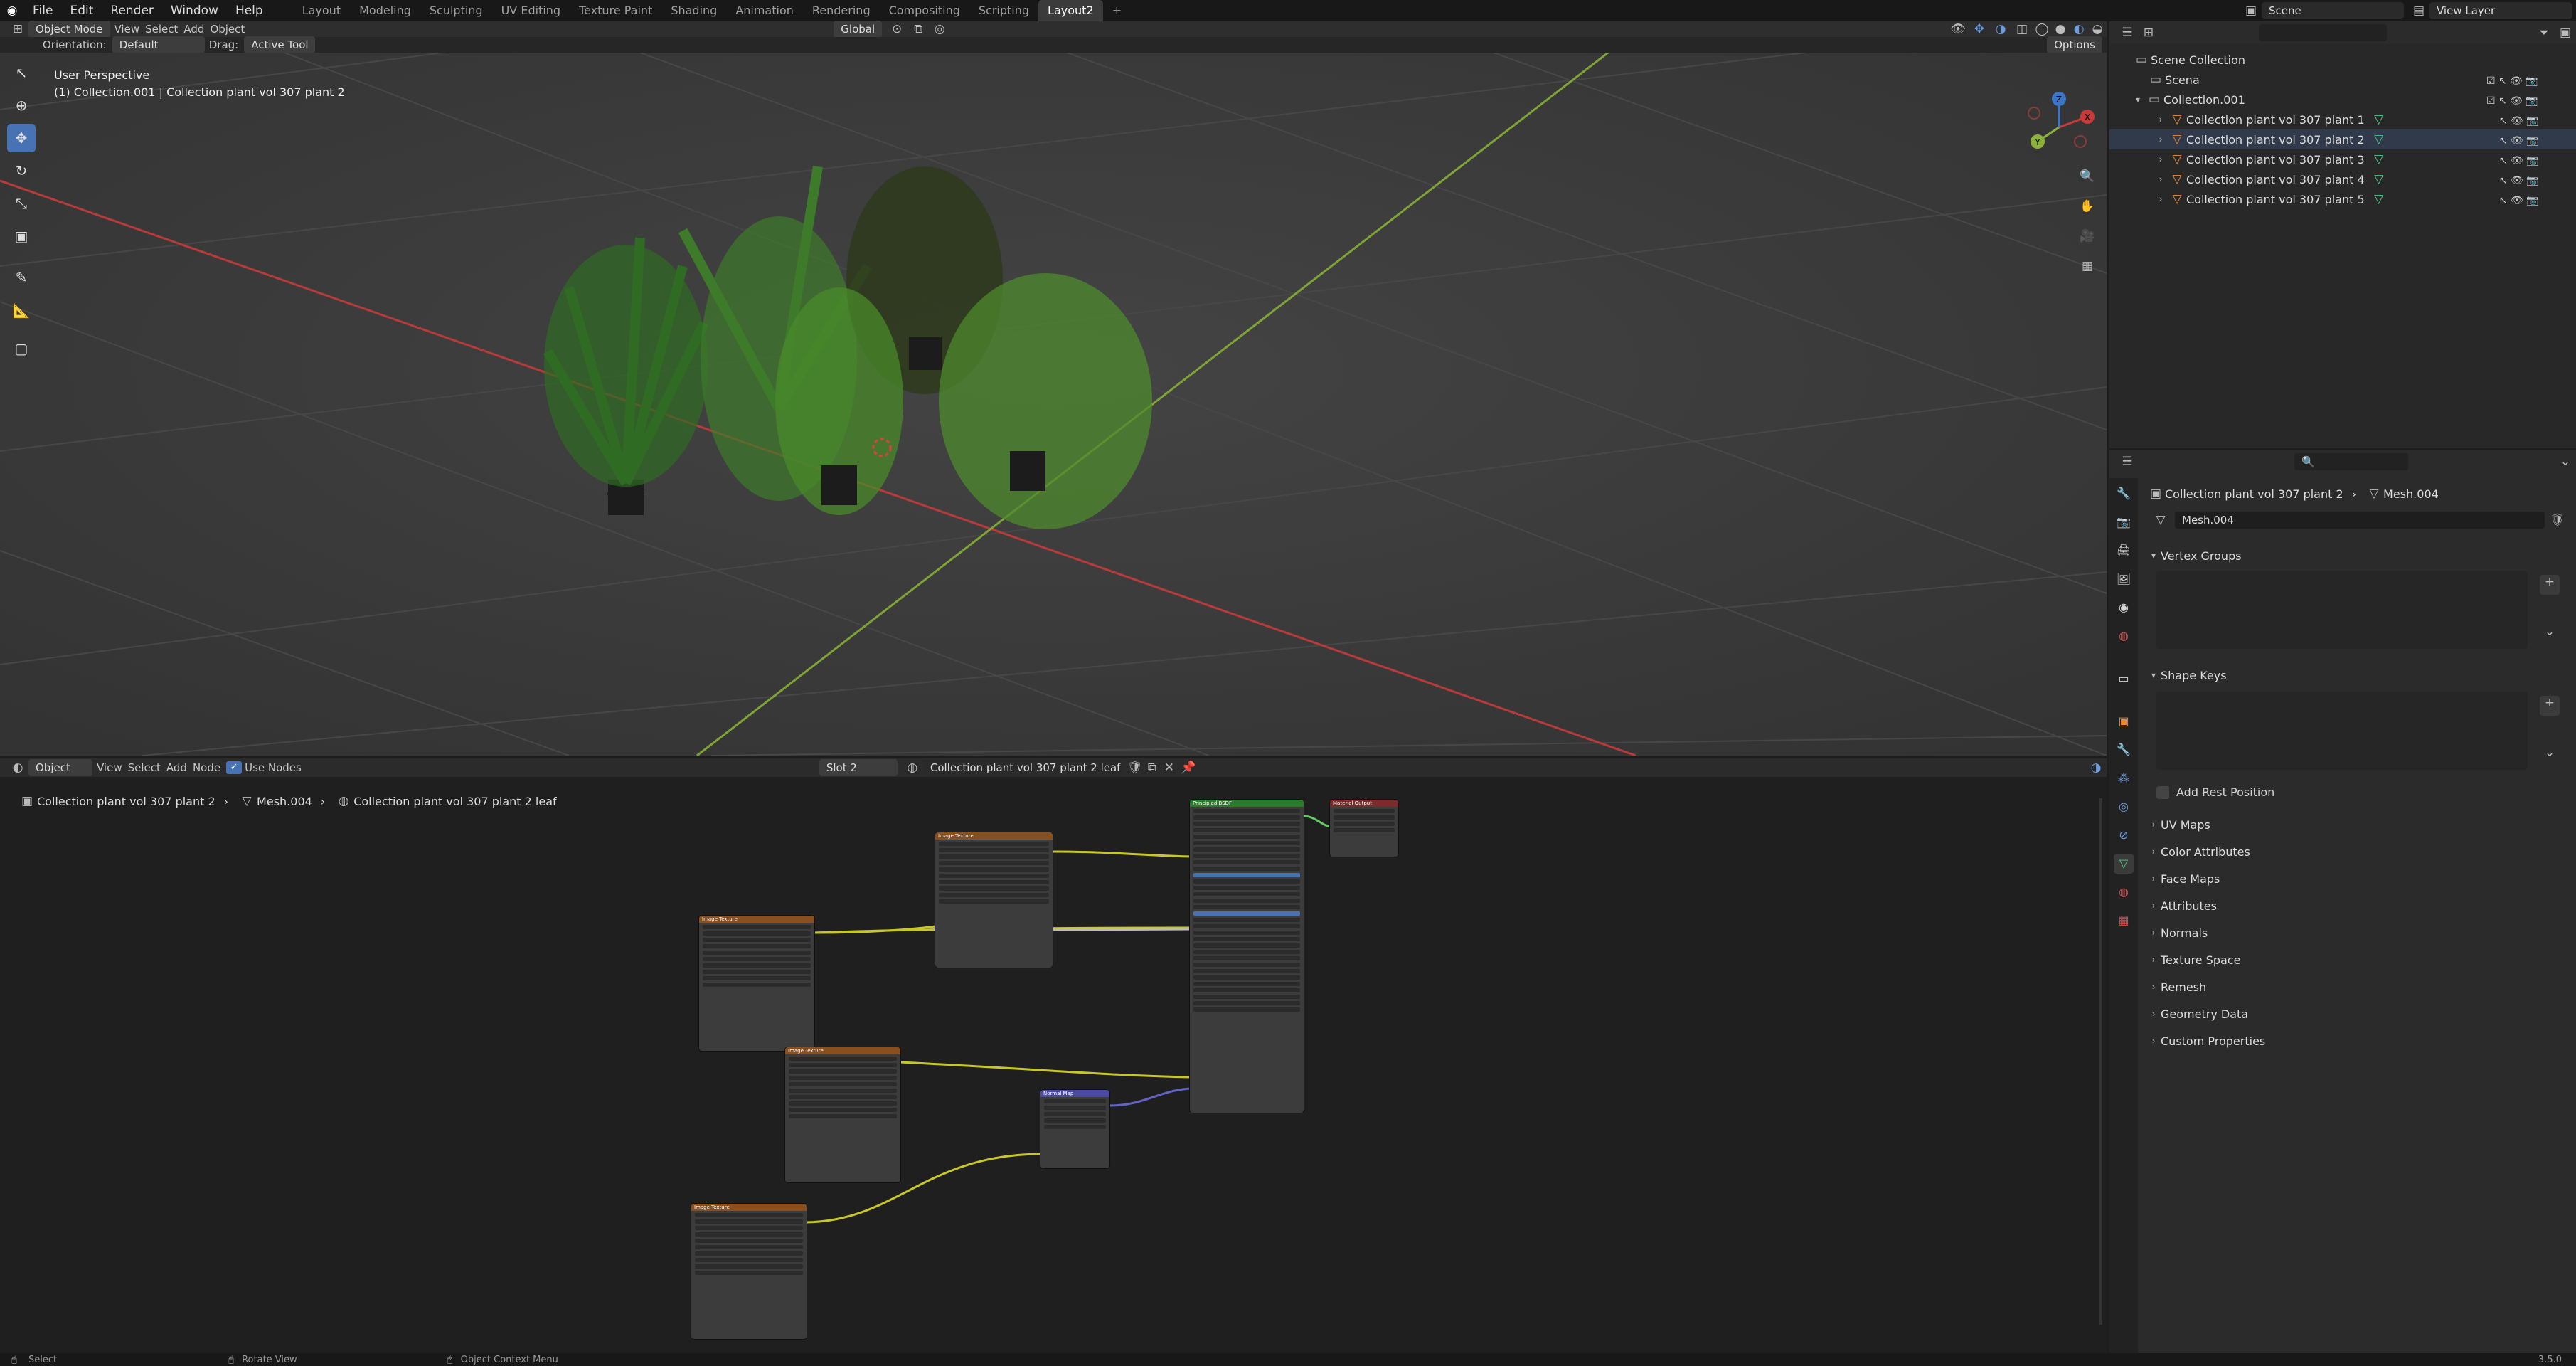 This screenshot has width=2576, height=1366. I want to click on view-layer-selector: View Layer, so click(2500, 10).